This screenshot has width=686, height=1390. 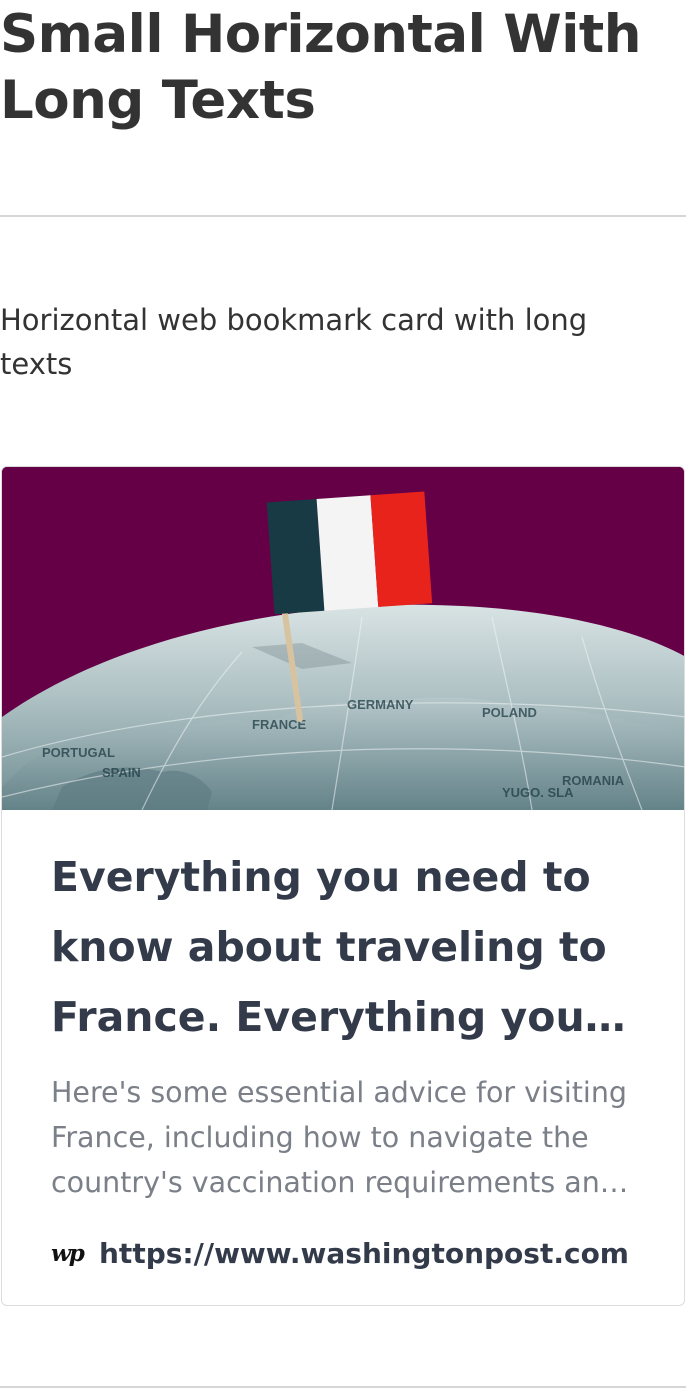 I want to click on page-title: Small Horizontal With Long Texts, so click(x=320, y=67).